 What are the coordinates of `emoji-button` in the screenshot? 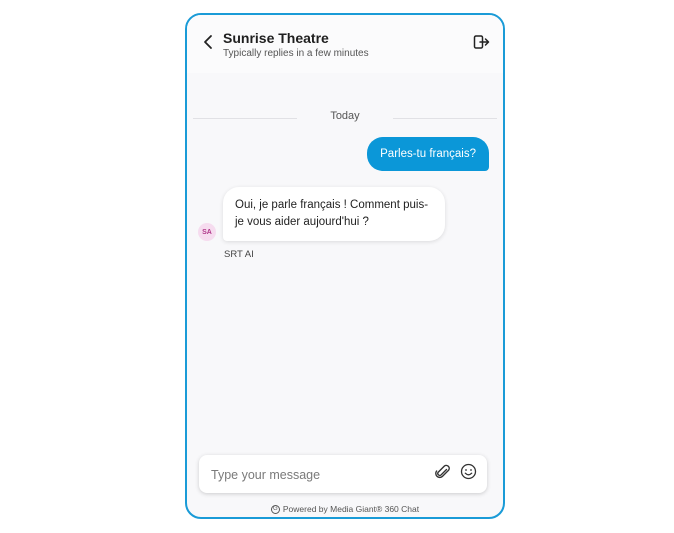 It's located at (468, 474).